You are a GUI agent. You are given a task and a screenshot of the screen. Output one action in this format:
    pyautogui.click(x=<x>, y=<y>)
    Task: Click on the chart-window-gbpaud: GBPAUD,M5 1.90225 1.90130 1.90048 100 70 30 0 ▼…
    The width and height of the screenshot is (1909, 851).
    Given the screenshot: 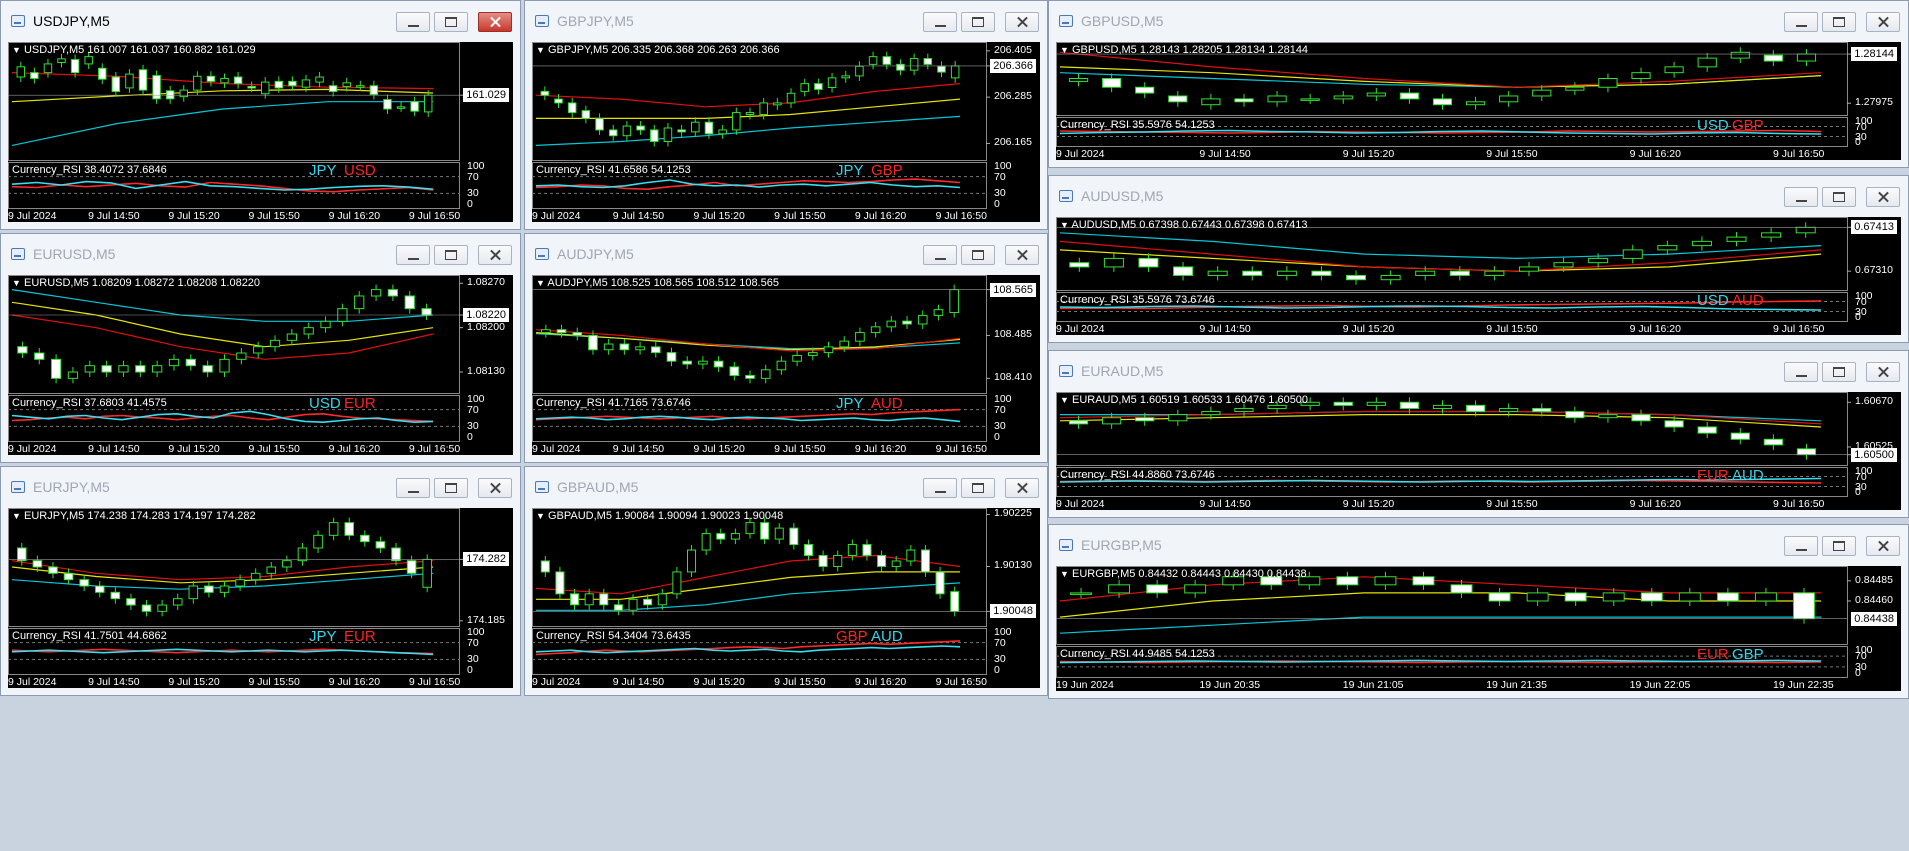 What is the action you would take?
    pyautogui.click(x=786, y=581)
    